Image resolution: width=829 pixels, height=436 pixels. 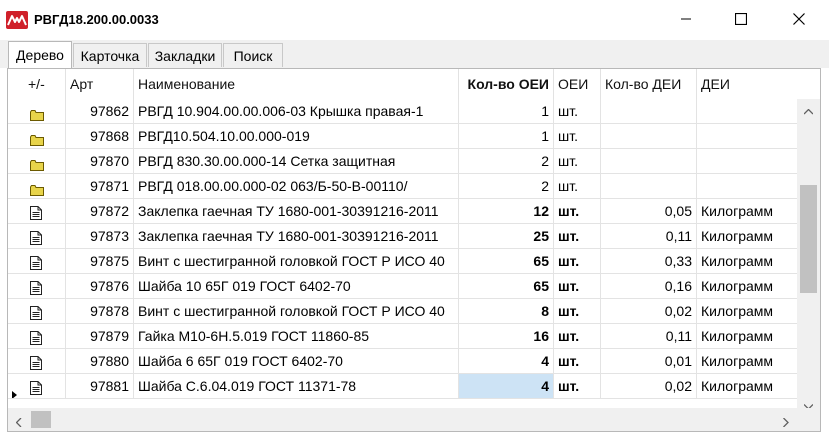 I want to click on tab-bookmarks: Закладки, so click(x=185, y=55).